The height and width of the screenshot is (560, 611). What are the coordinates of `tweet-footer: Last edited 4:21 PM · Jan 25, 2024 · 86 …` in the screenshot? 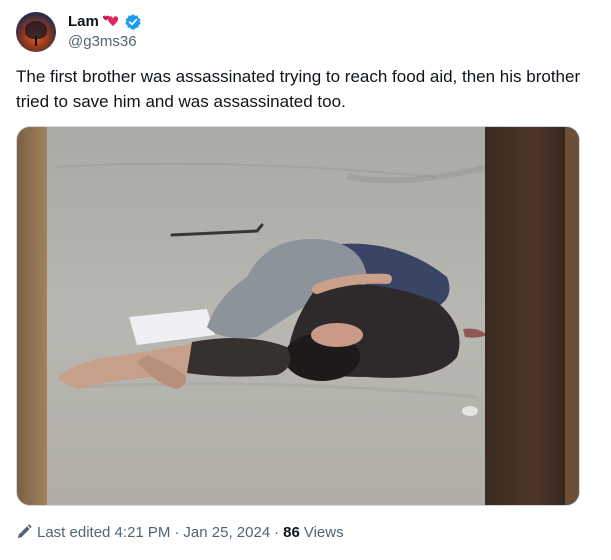 It's located at (180, 532).